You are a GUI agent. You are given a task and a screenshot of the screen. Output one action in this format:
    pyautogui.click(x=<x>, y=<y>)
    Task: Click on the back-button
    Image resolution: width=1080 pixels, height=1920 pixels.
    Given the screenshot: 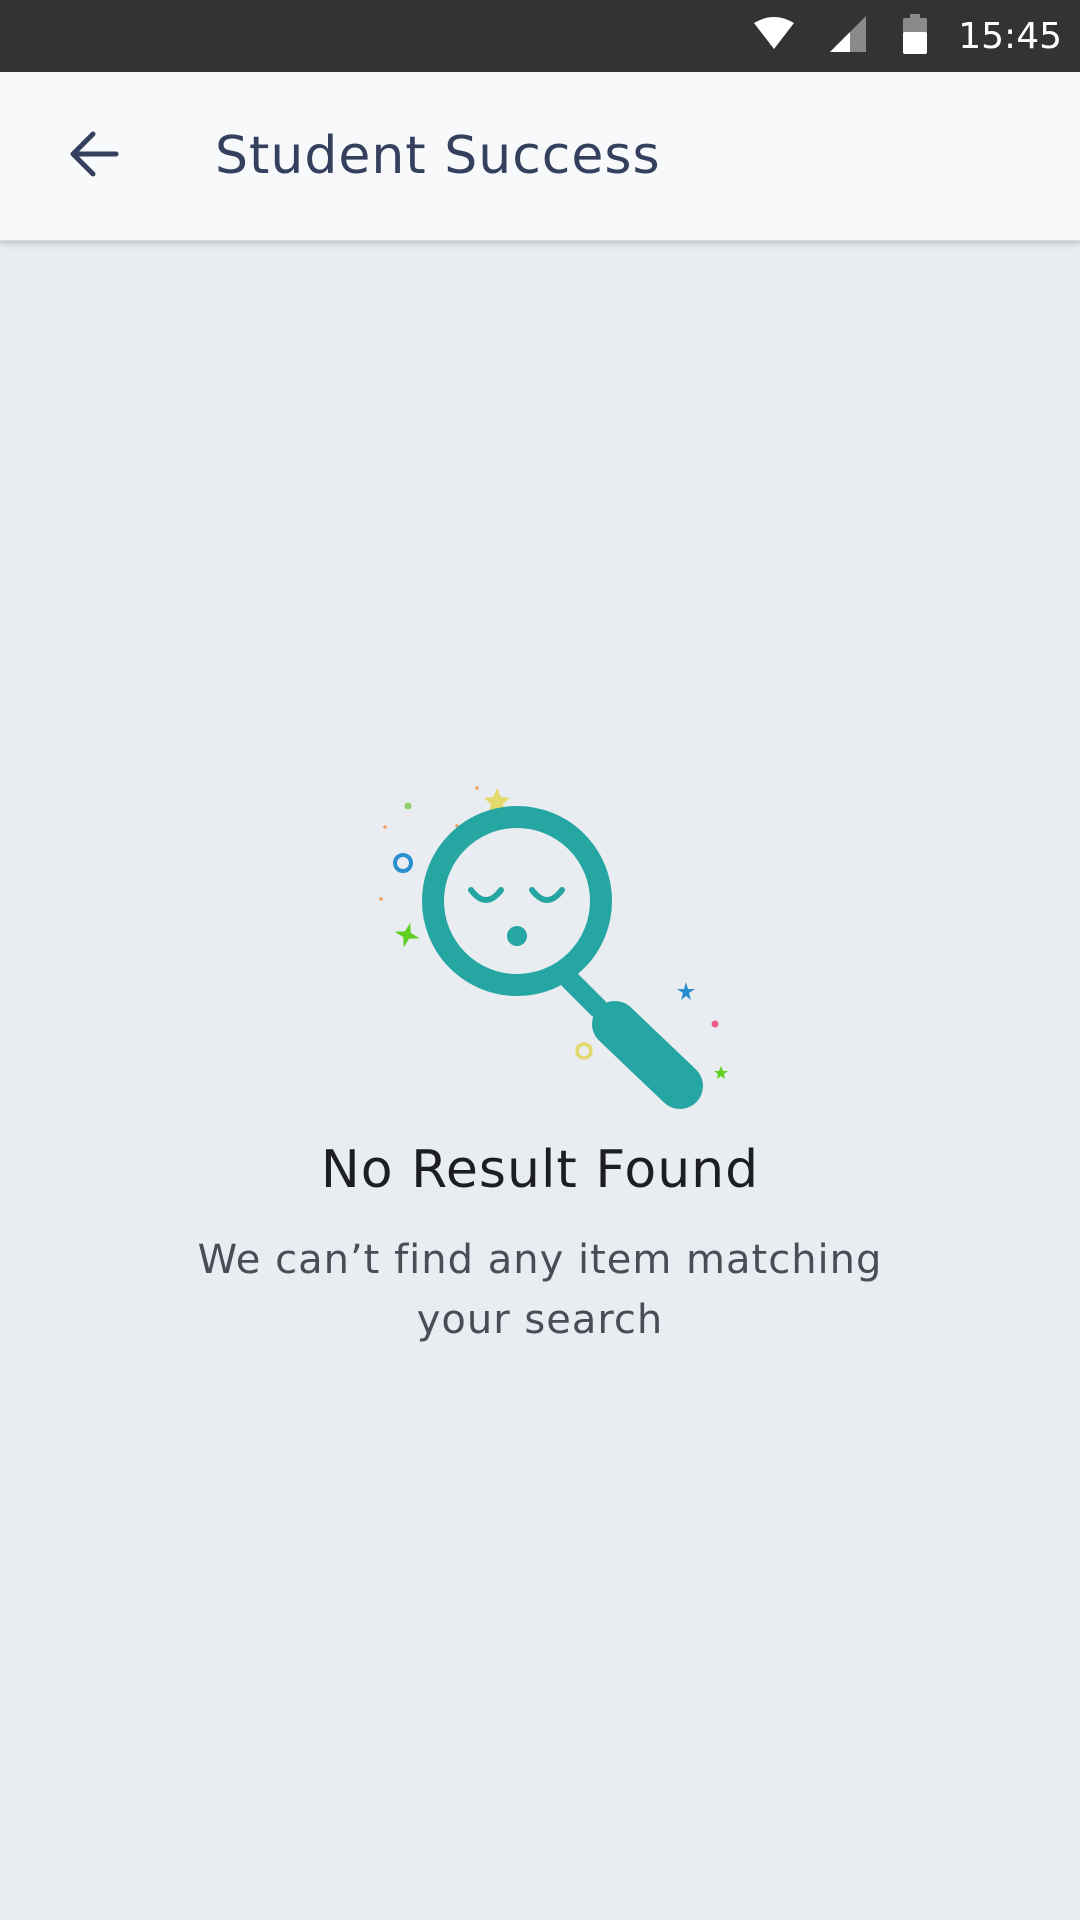 What is the action you would take?
    pyautogui.click(x=94, y=156)
    